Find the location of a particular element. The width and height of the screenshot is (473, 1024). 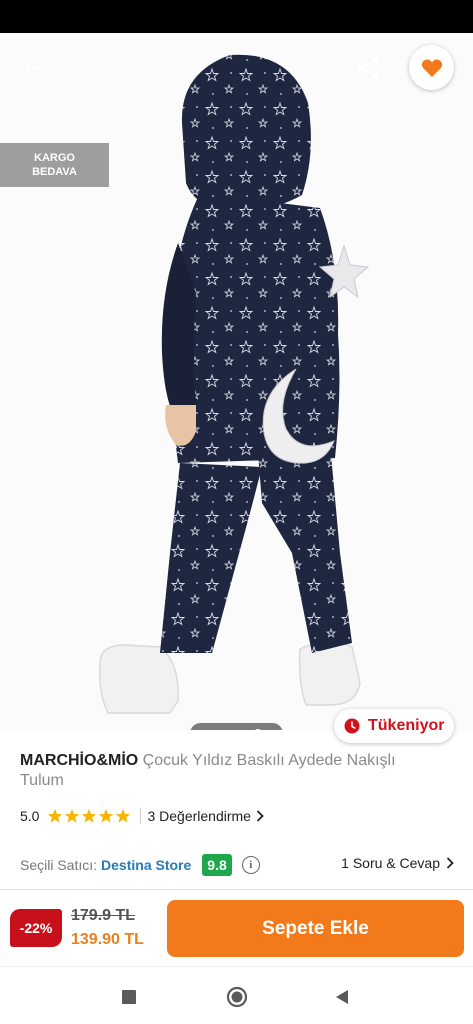

stock-status-badge: Tükeniyor is located at coordinates (394, 726).